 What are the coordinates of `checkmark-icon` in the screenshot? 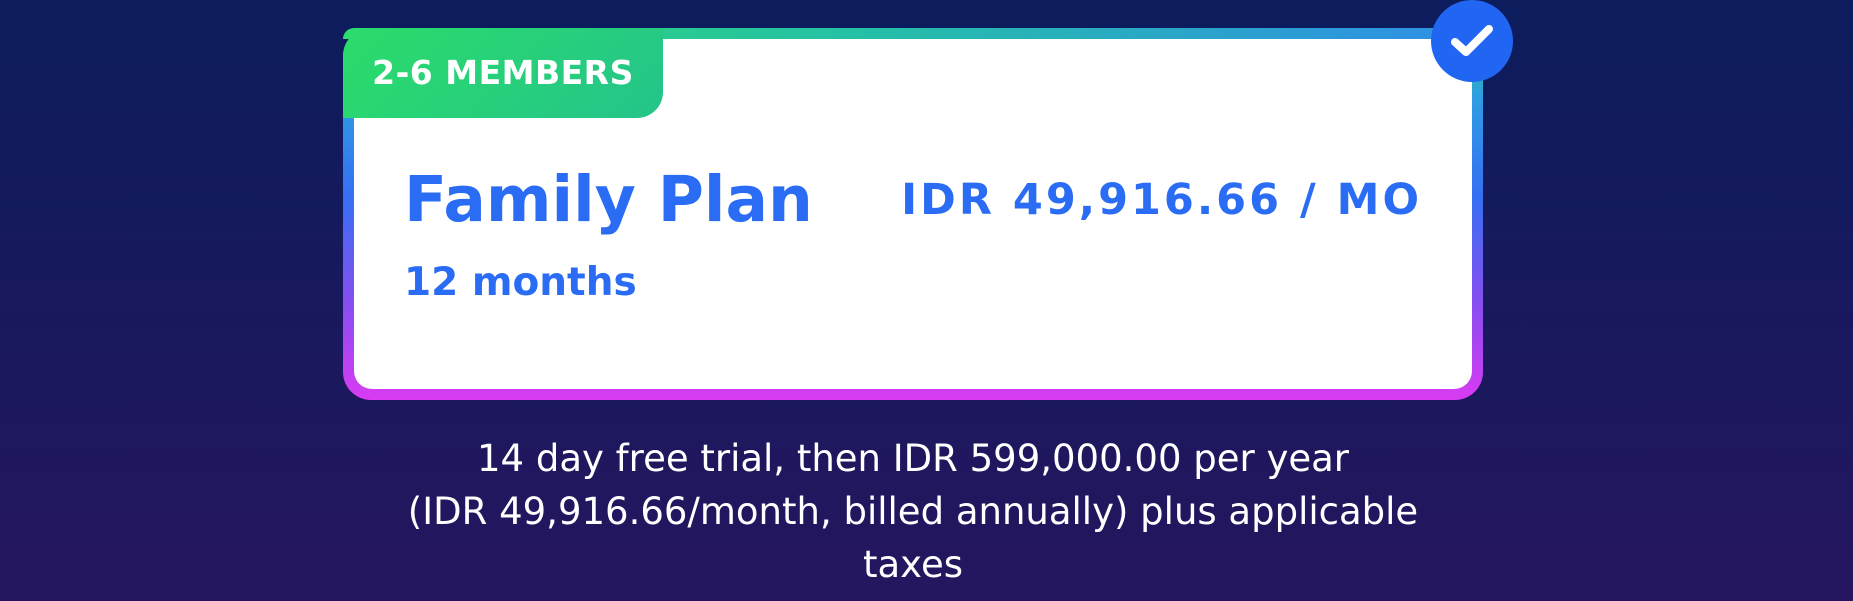 It's located at (1472, 40).